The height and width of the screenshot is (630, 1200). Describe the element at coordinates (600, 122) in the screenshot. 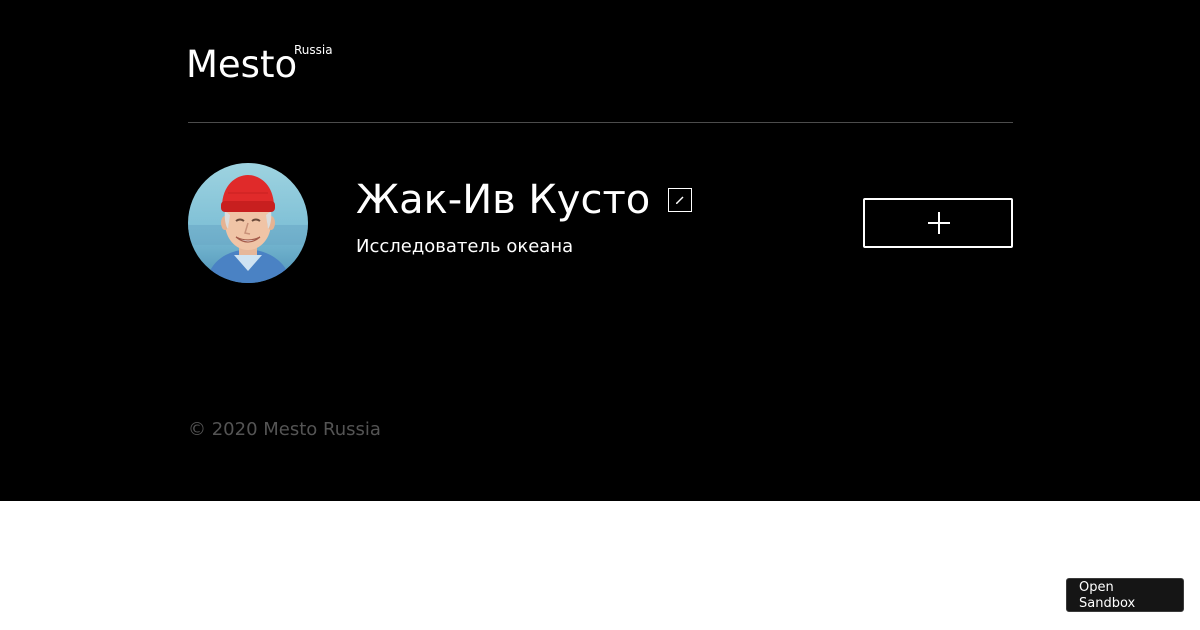

I see `header-divider` at that location.